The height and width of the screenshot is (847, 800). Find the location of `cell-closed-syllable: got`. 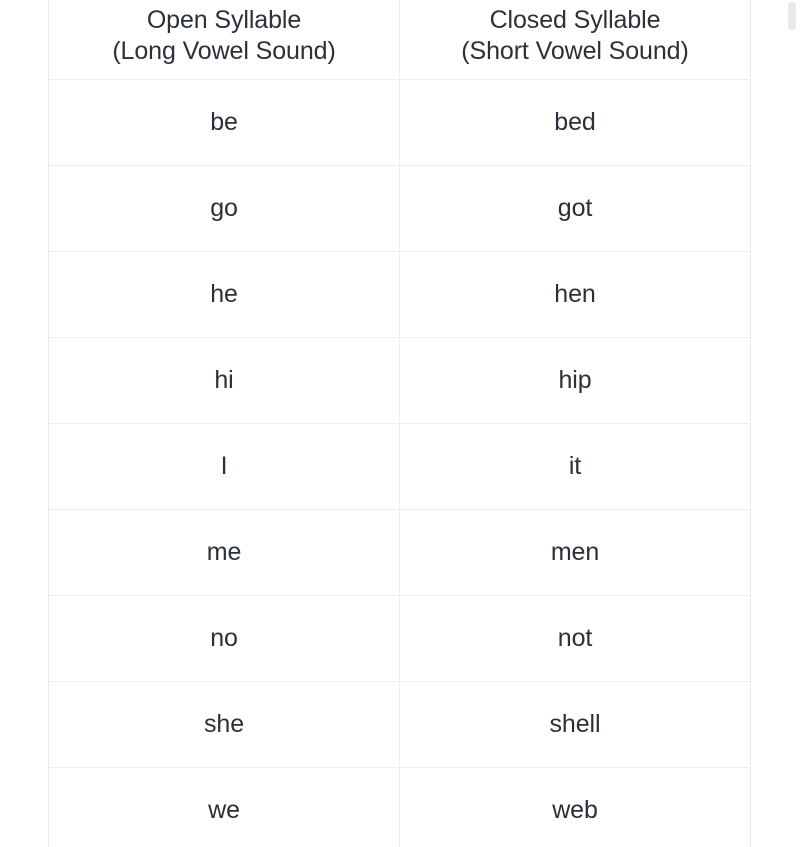

cell-closed-syllable: got is located at coordinates (575, 208).